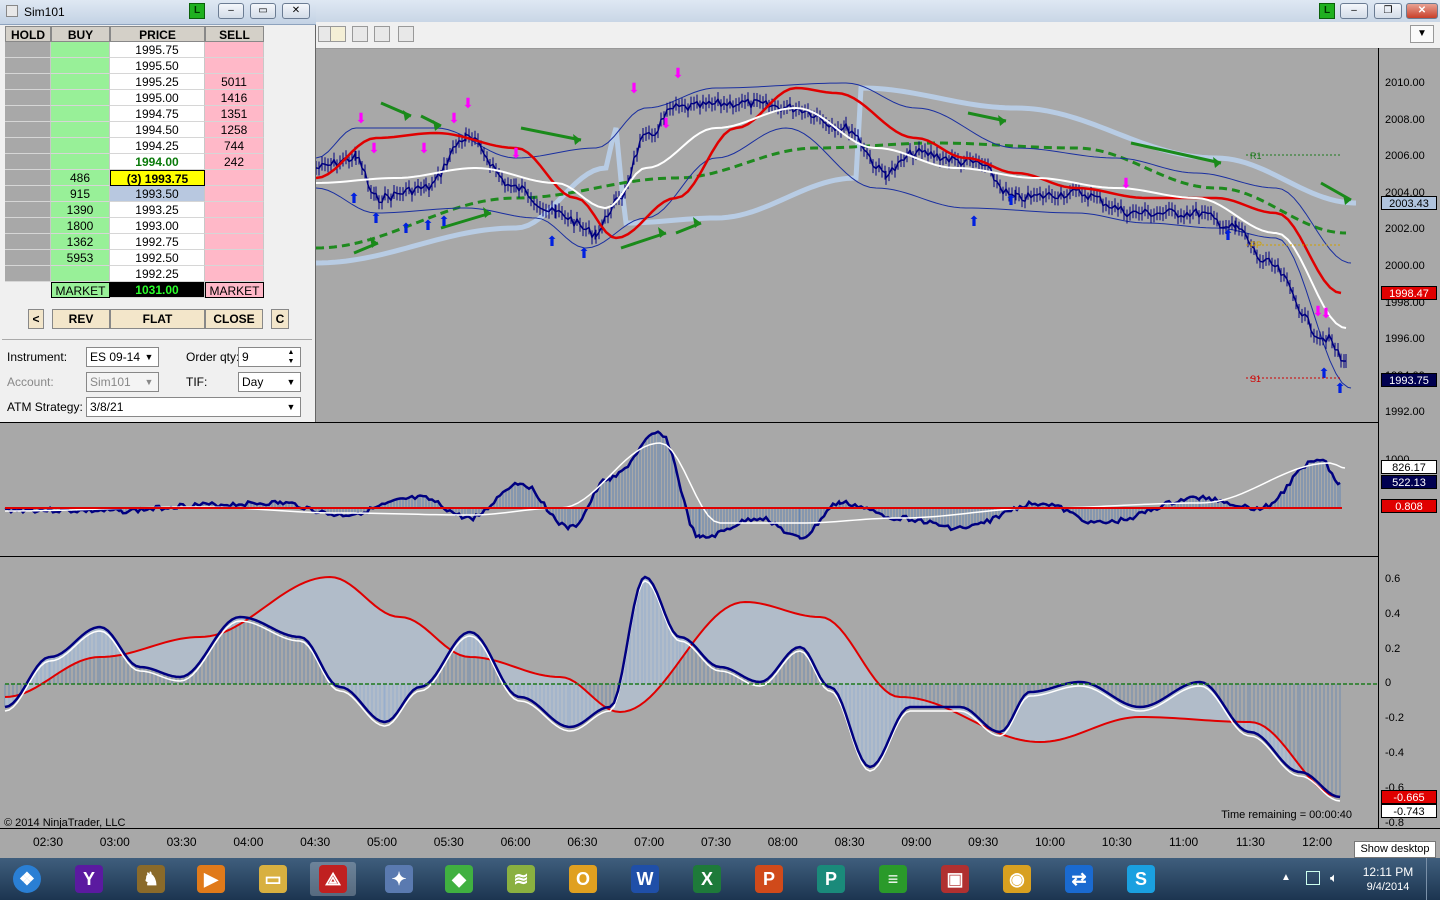  I want to click on price-cell: 1993.00, so click(157, 226).